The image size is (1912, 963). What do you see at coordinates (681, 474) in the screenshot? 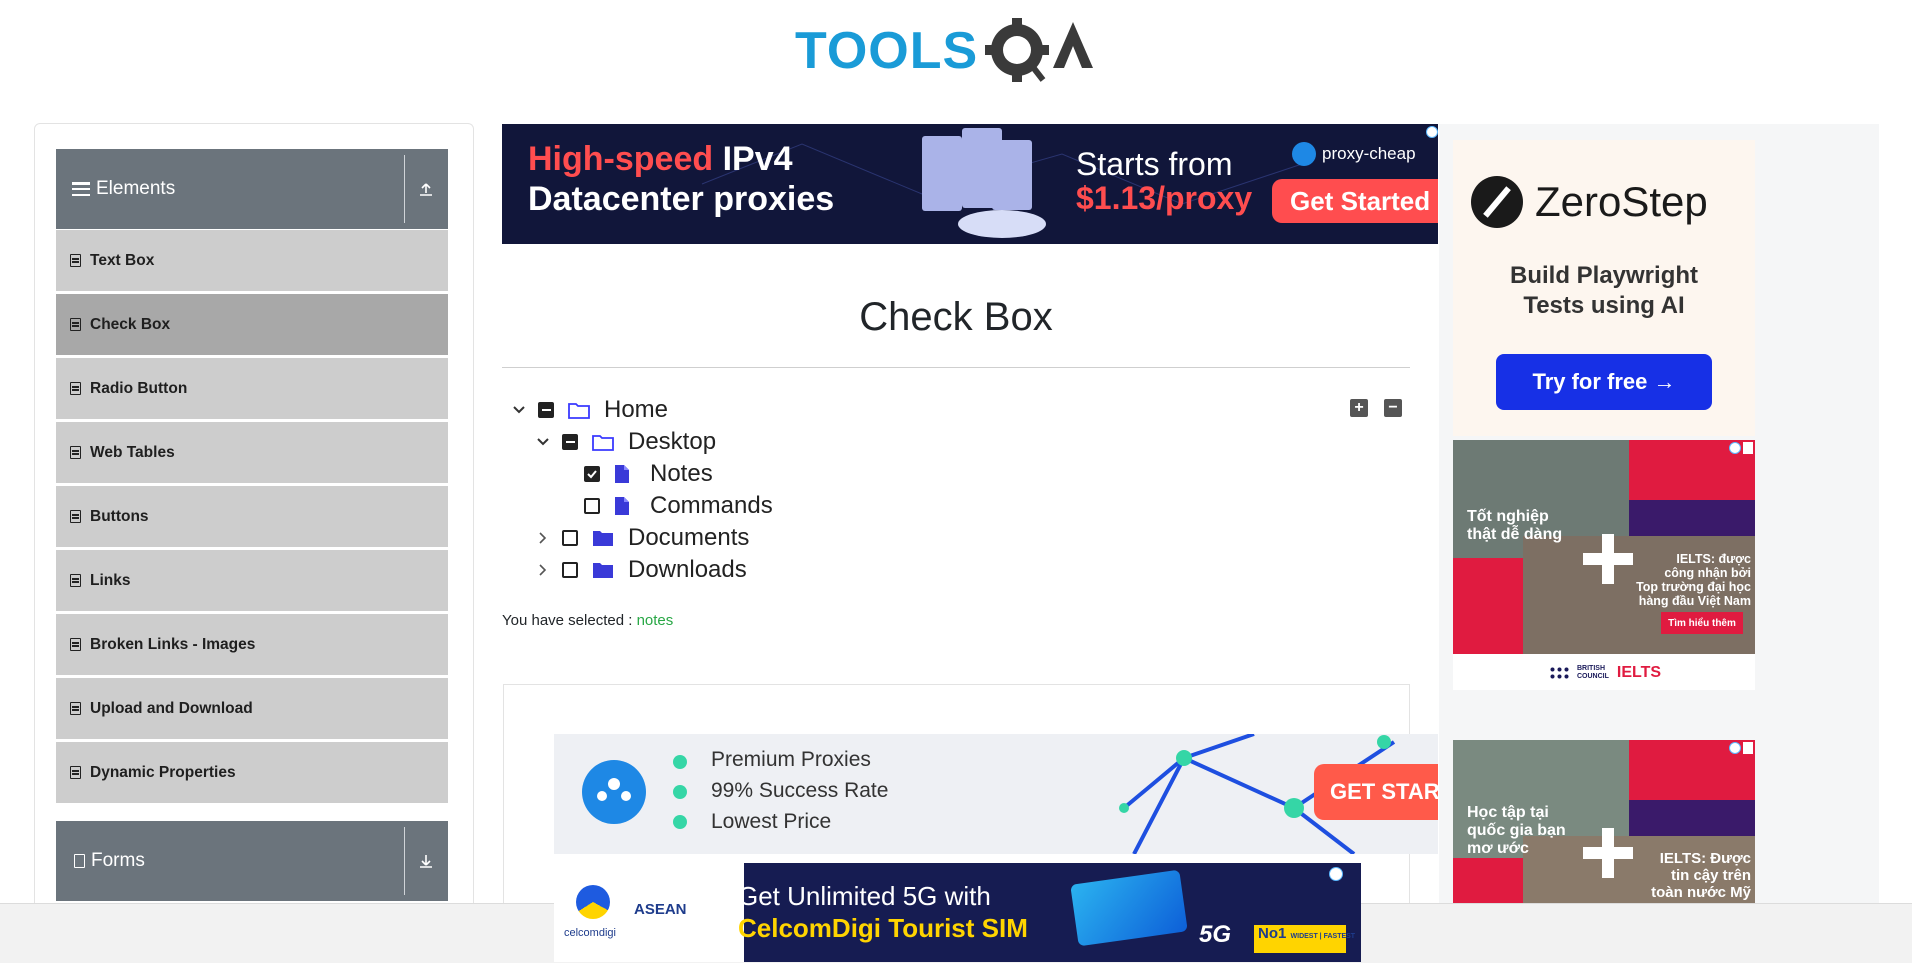
I see `tree-label-notes: Notes` at bounding box center [681, 474].